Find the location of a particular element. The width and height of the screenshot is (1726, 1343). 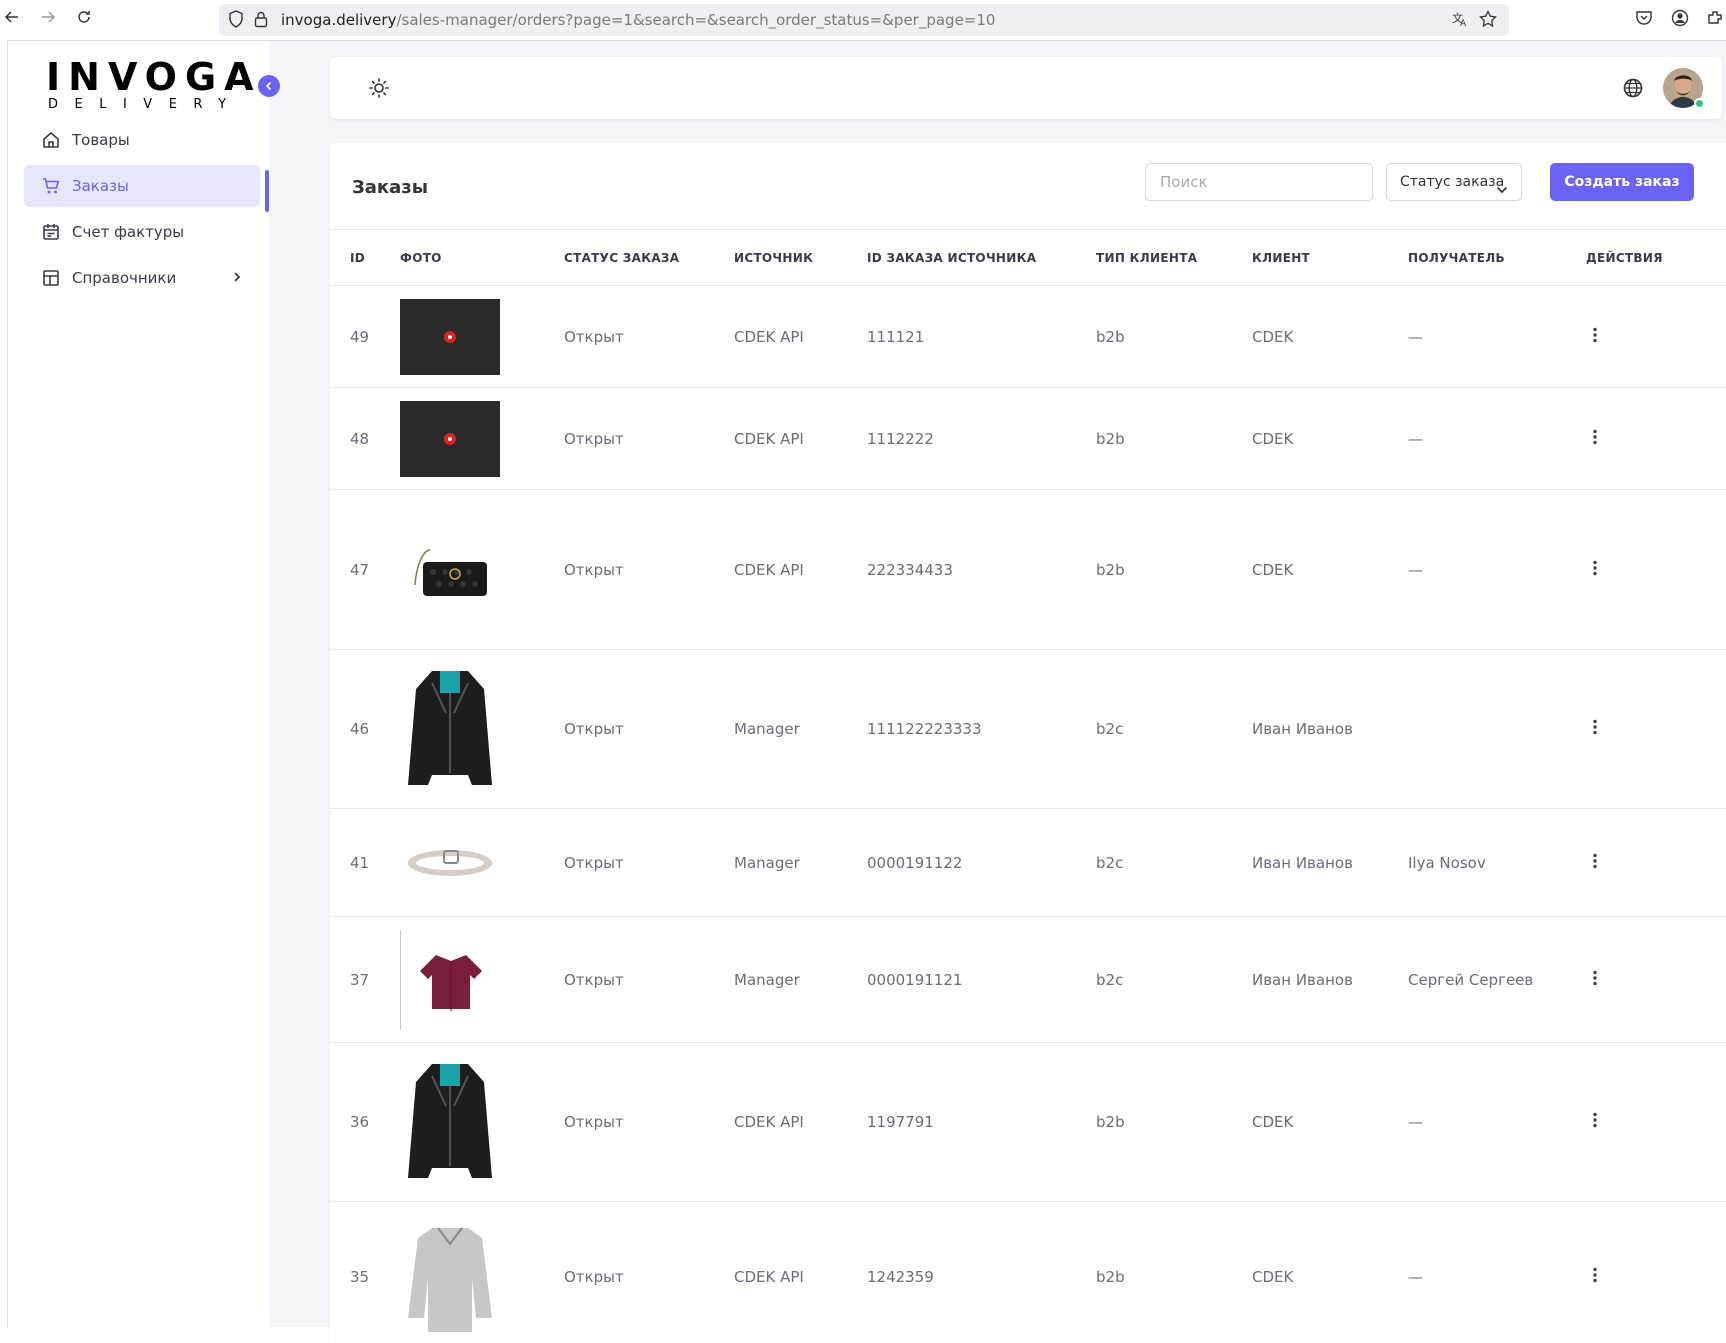

sidebar-item-label: Товары is located at coordinates (101, 140).